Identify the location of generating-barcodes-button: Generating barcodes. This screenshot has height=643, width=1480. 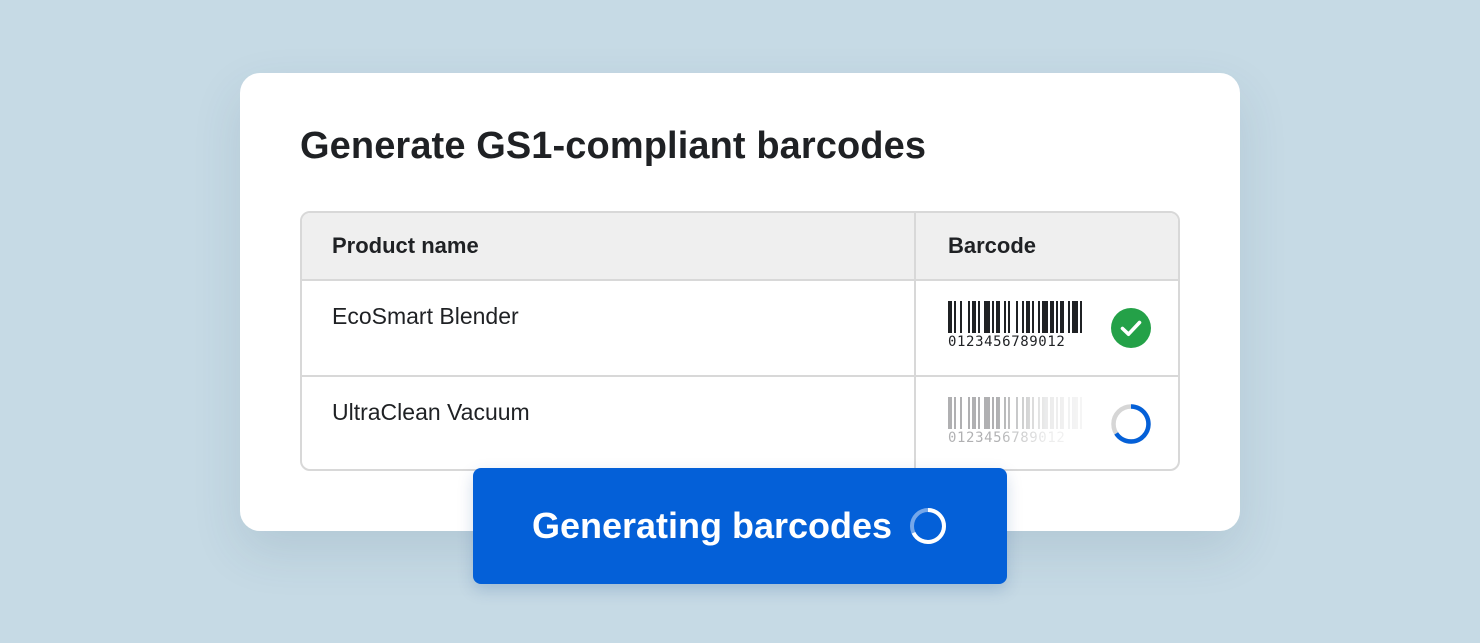
(740, 526).